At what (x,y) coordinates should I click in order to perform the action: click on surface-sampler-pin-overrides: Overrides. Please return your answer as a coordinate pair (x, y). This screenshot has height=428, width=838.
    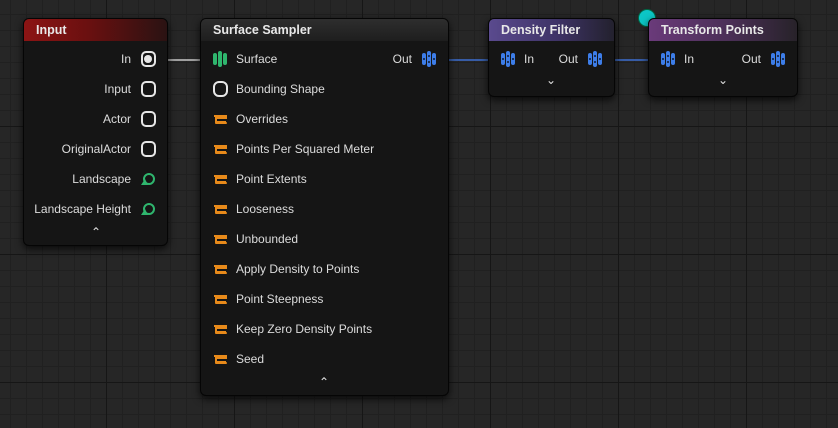
    Looking at the image, I should click on (324, 119).